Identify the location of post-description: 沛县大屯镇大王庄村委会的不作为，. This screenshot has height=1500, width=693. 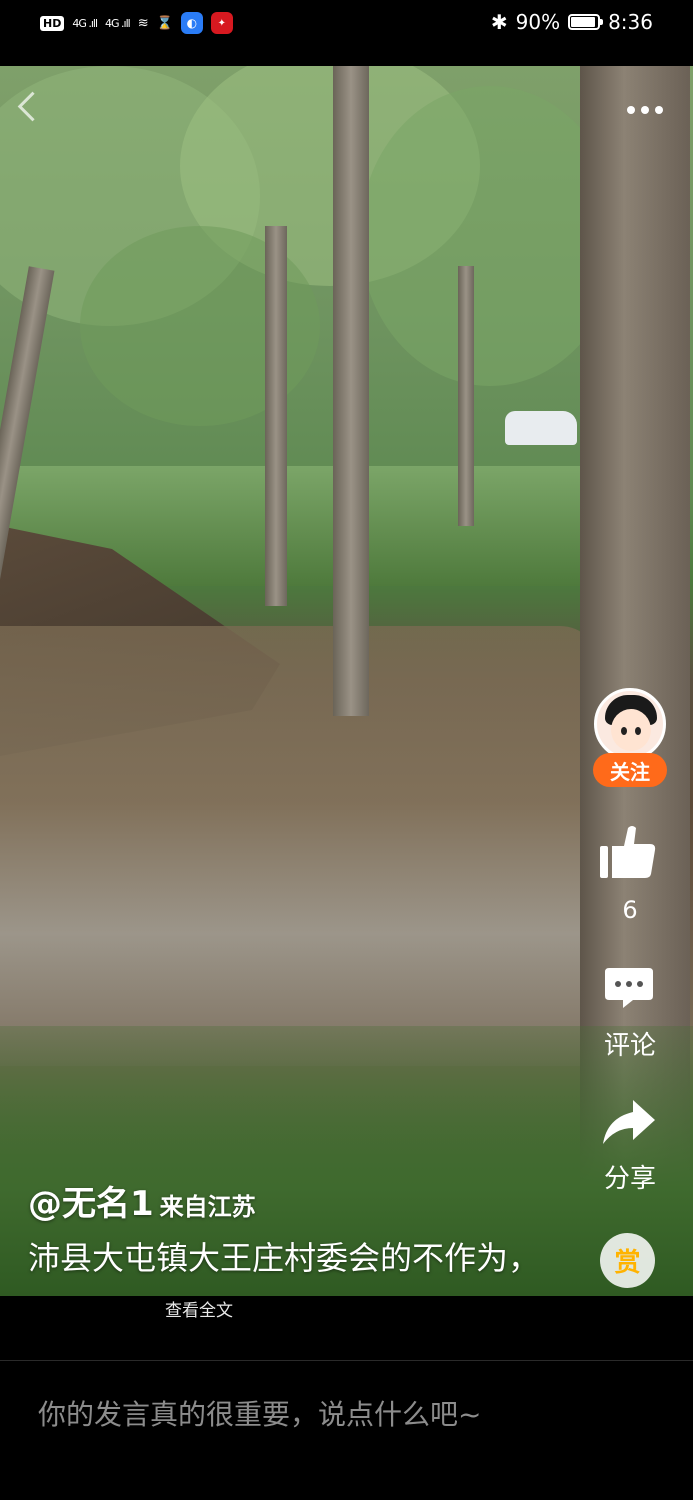
(284, 1258).